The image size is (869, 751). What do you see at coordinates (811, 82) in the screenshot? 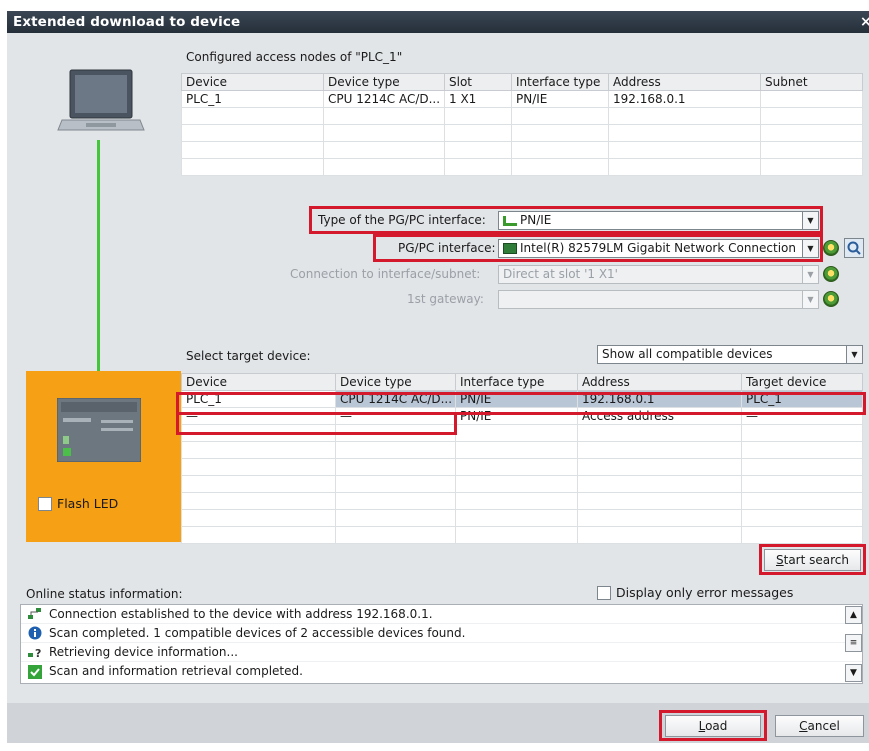
I see `column-header: Subnet` at bounding box center [811, 82].